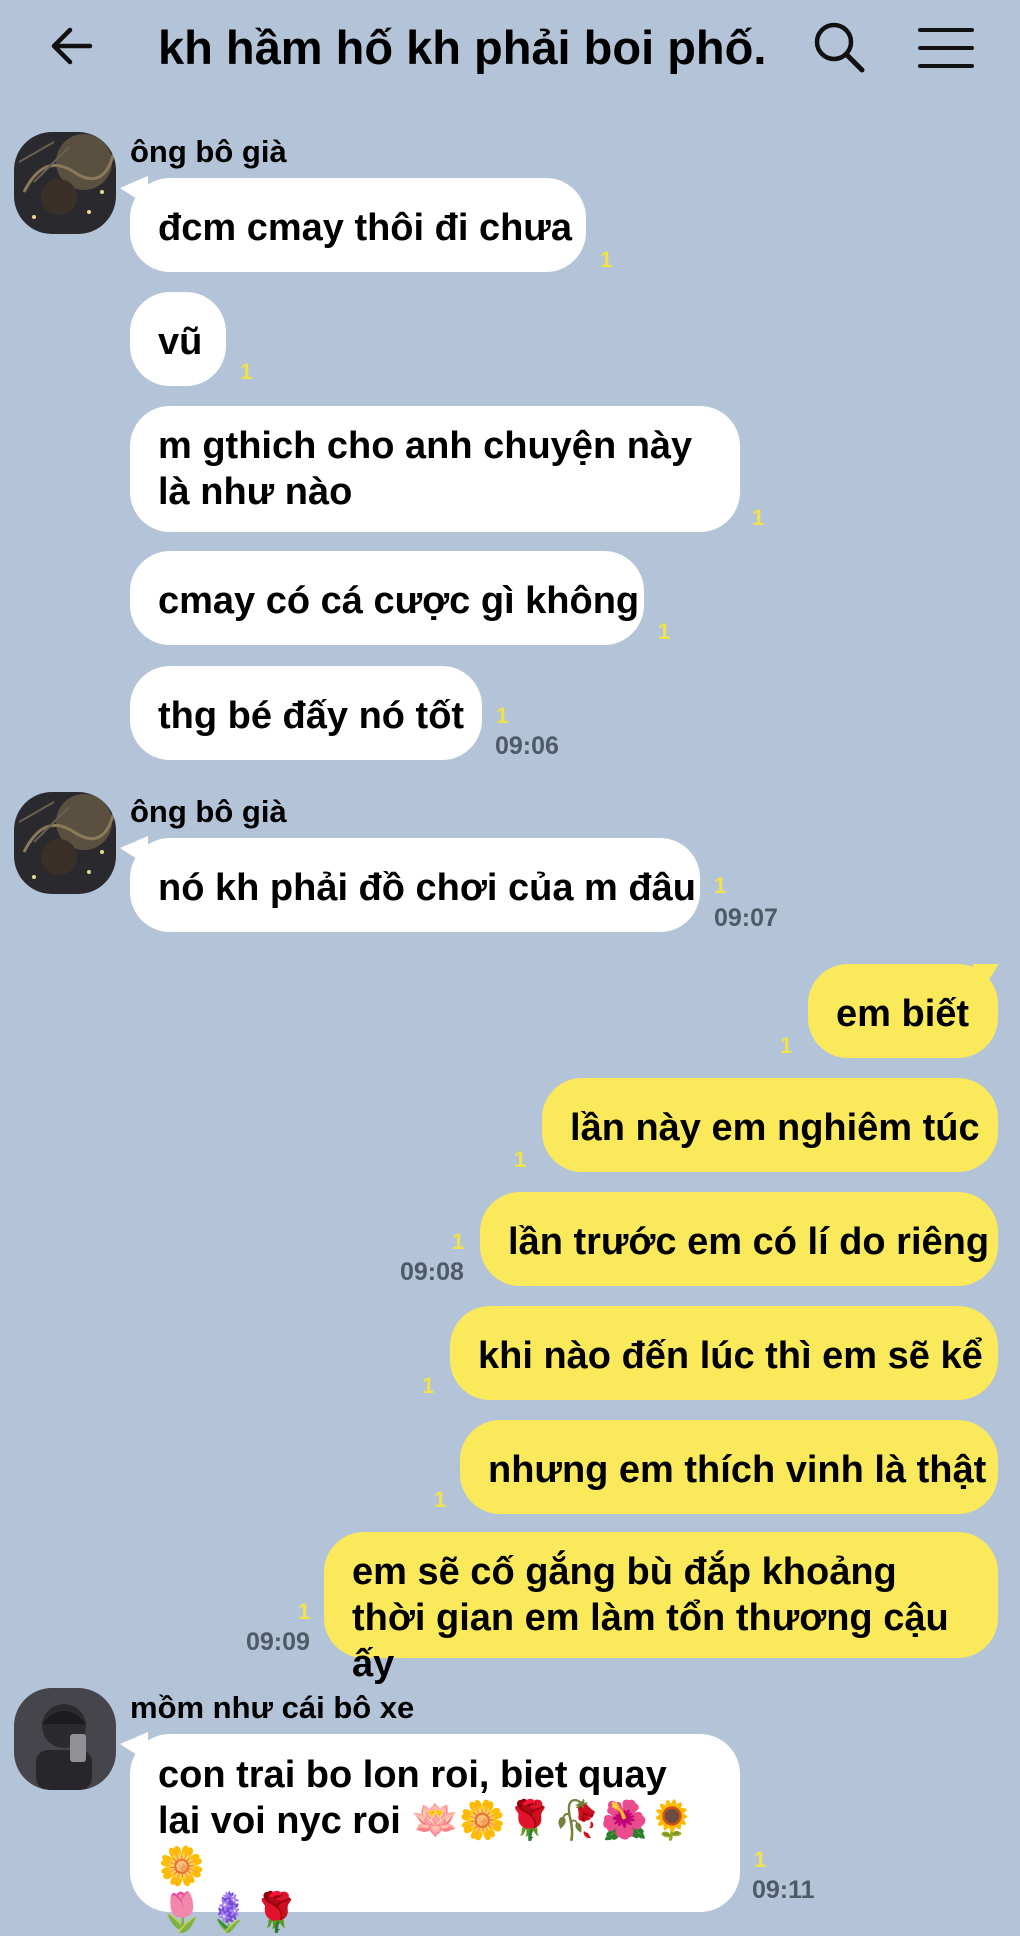 The width and height of the screenshot is (1020, 1936). Describe the element at coordinates (783, 1890) in the screenshot. I see `message-time: 09:11` at that location.